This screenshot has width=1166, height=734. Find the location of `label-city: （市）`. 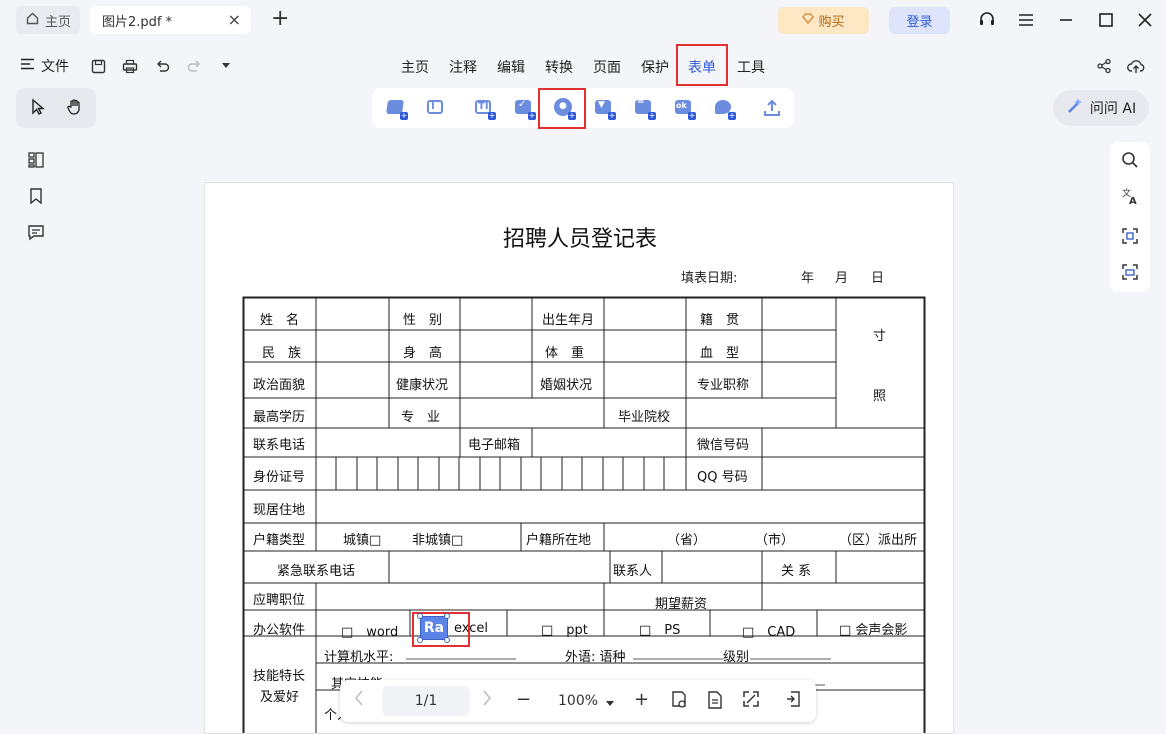

label-city: （市） is located at coordinates (775, 540).